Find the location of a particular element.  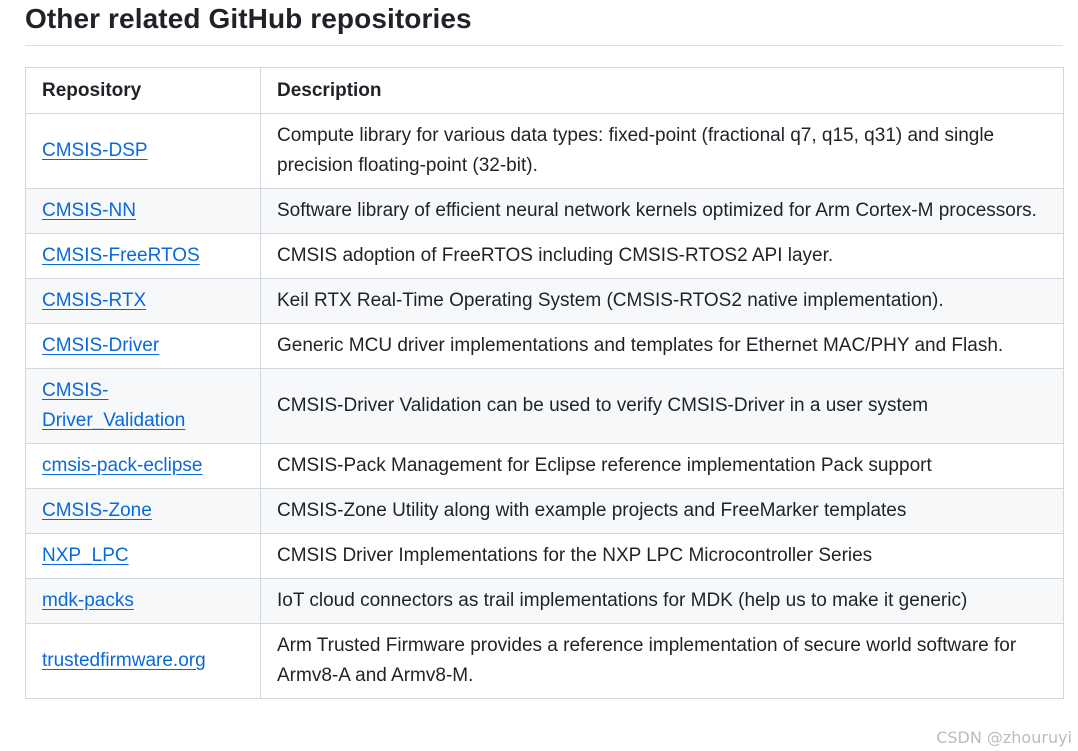

repo-link-cmsis-nn: CMSIS-NN is located at coordinates (89, 210).